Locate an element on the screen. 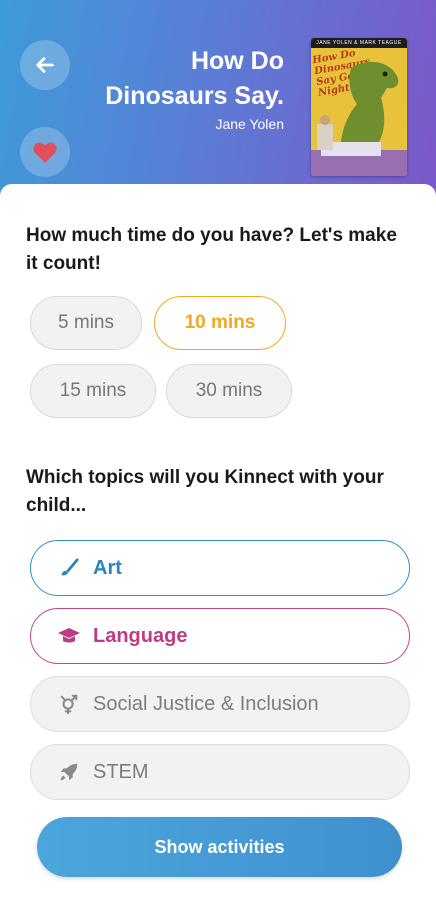 This screenshot has width=436, height=900. graduation-cap-icon is located at coordinates (69, 636).